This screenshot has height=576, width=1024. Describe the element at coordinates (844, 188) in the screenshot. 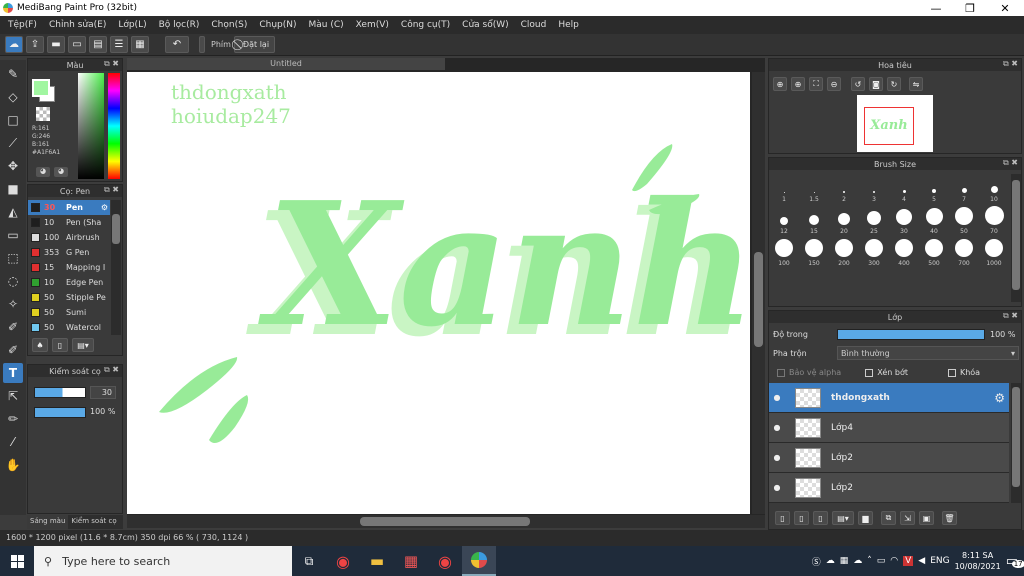

I see `brush-size-cell: 2` at that location.